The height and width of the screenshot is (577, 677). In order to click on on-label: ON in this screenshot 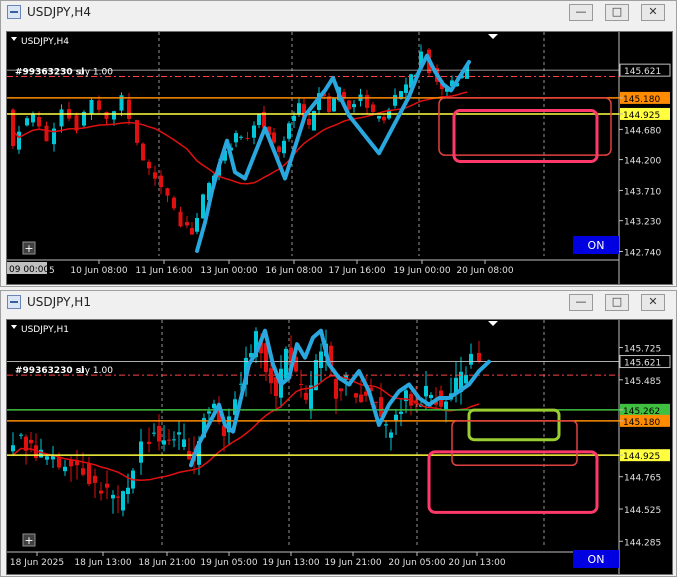, I will do `click(596, 559)`.